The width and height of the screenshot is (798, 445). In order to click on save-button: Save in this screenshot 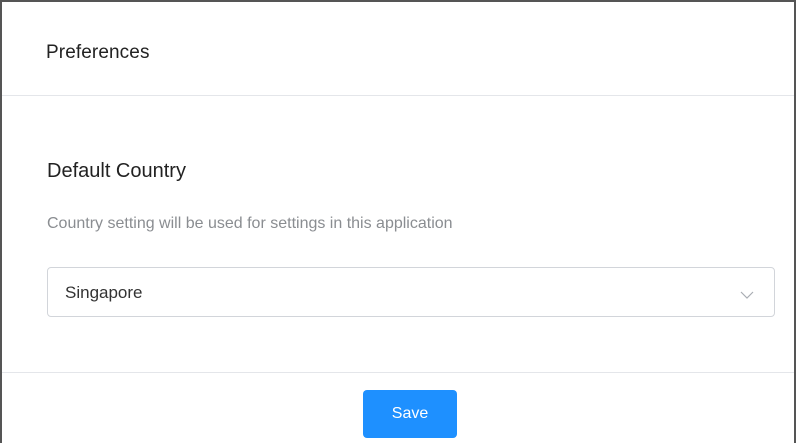, I will do `click(410, 414)`.